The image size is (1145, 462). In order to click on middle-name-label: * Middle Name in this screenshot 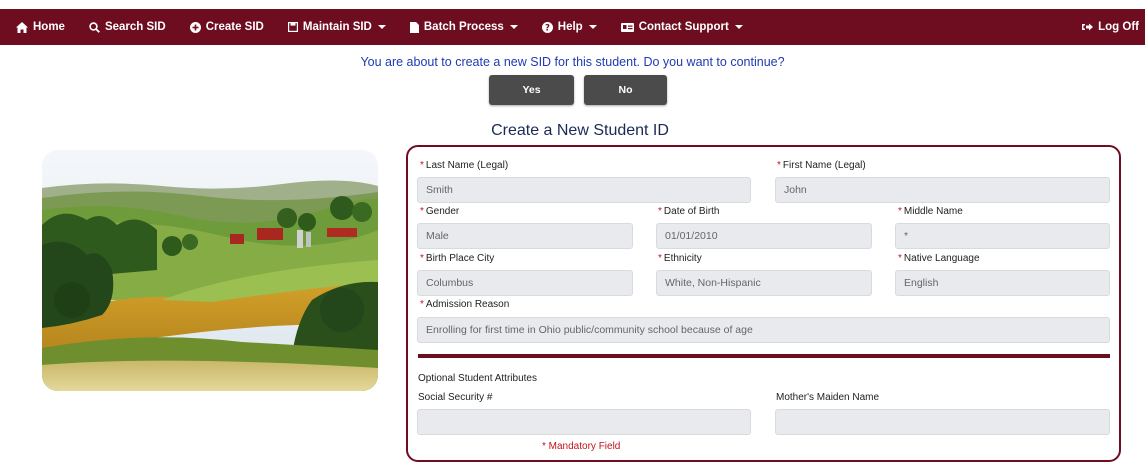, I will do `click(930, 211)`.